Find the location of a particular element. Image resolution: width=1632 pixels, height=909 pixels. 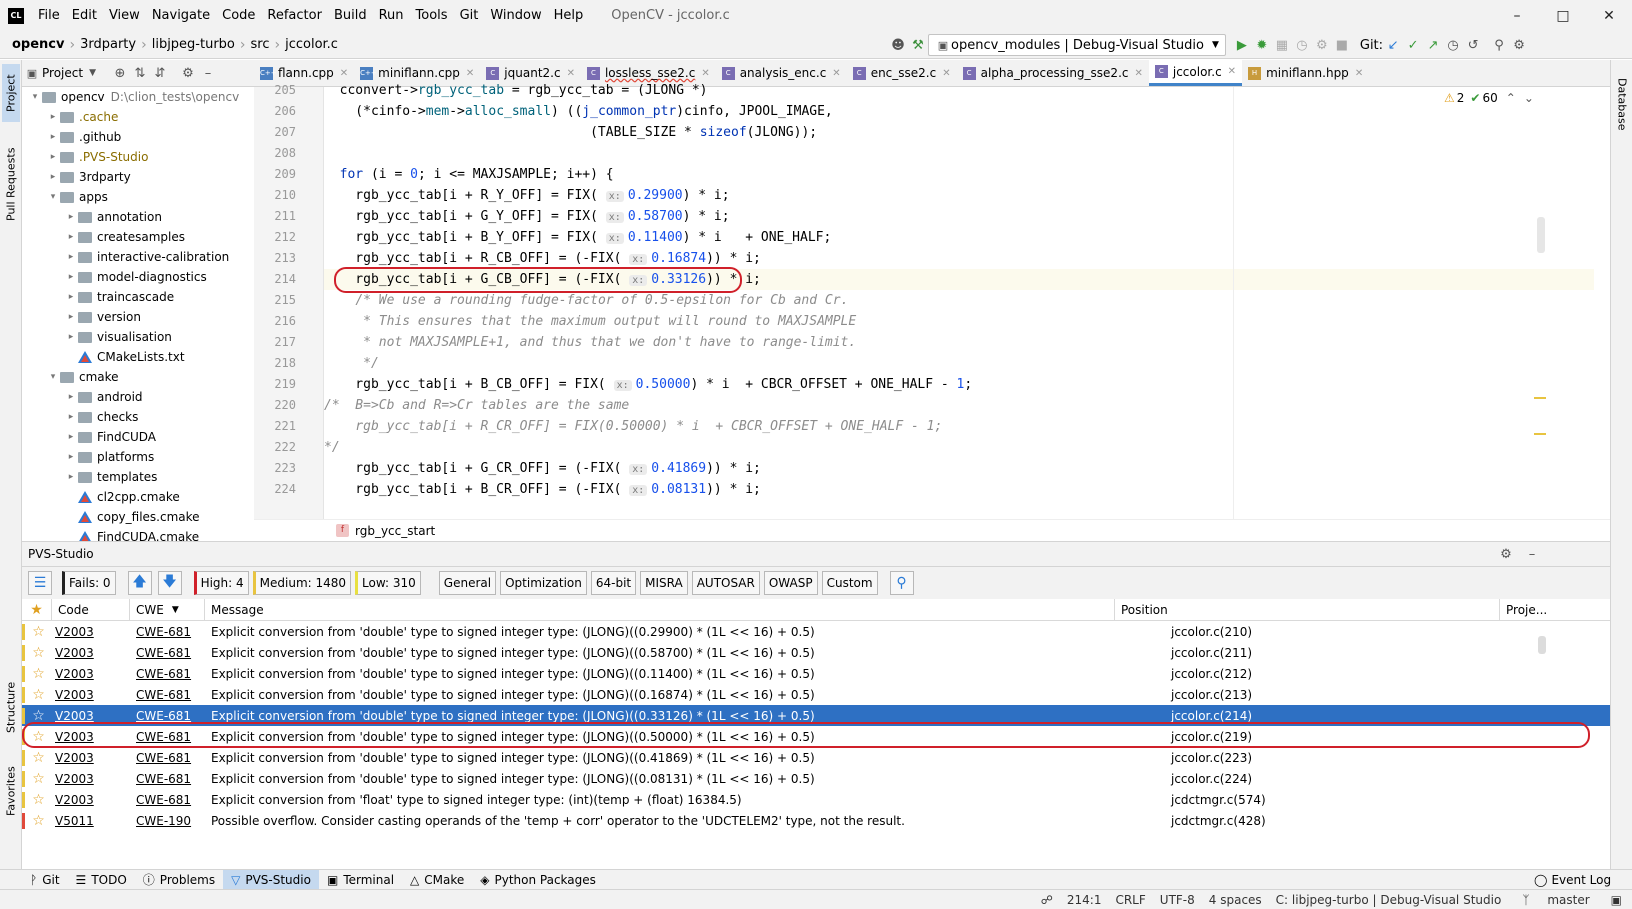

breadcrumb-item: opencv is located at coordinates (38, 44).